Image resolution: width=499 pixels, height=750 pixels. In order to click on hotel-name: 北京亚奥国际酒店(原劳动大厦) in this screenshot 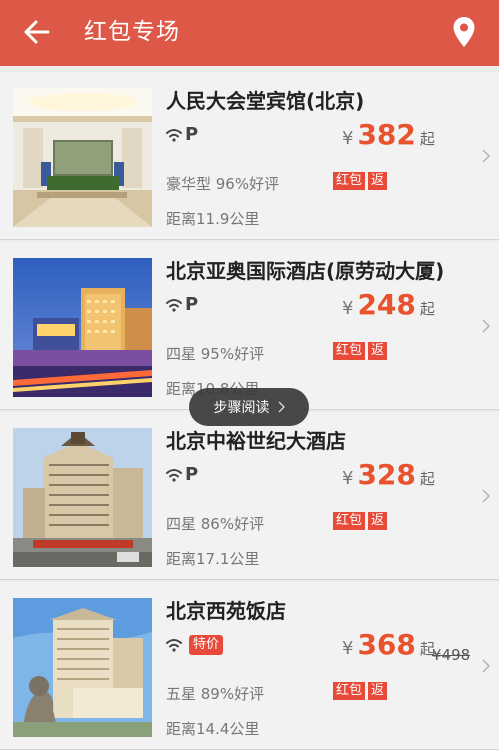, I will do `click(305, 271)`.